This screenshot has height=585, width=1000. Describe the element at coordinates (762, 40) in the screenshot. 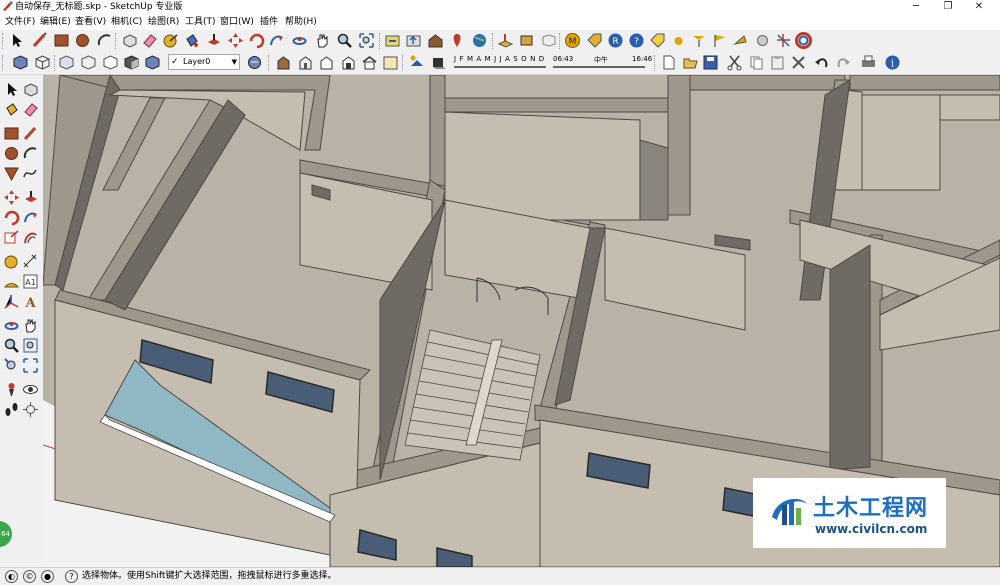

I see `plugin-sphere-icon` at that location.